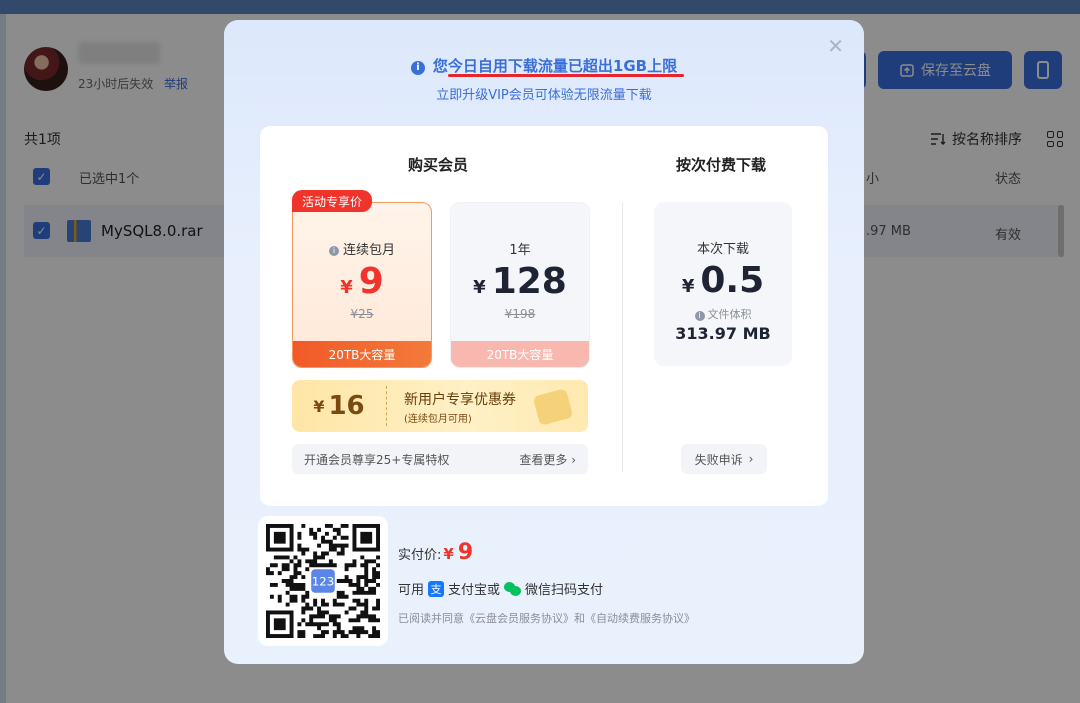 The height and width of the screenshot is (703, 1080). What do you see at coordinates (362, 281) in the screenshot?
I see `plan-price: ¥9` at bounding box center [362, 281].